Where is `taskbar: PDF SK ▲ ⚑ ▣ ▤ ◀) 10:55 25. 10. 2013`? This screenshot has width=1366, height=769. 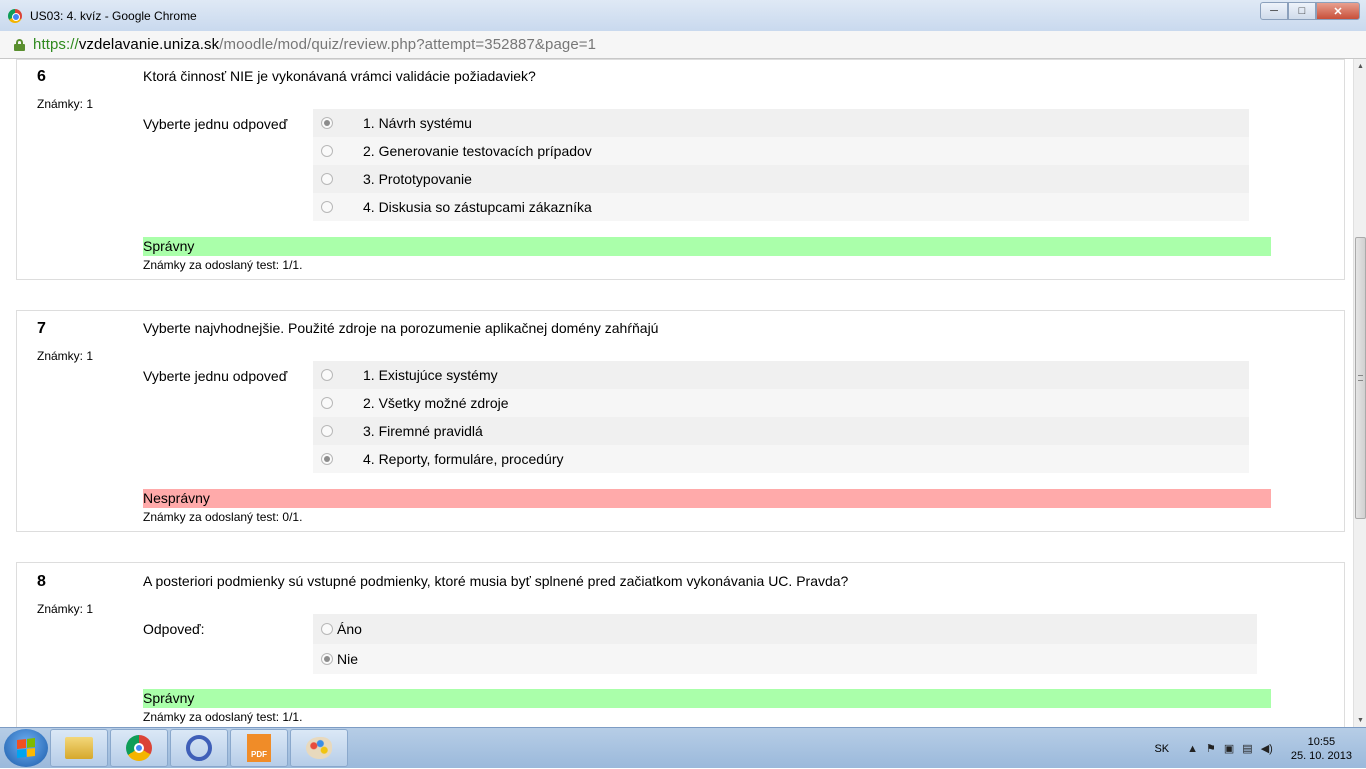
taskbar: PDF SK ▲ ⚑ ▣ ▤ ◀) 10:55 25. 10. 2013 is located at coordinates (683, 747).